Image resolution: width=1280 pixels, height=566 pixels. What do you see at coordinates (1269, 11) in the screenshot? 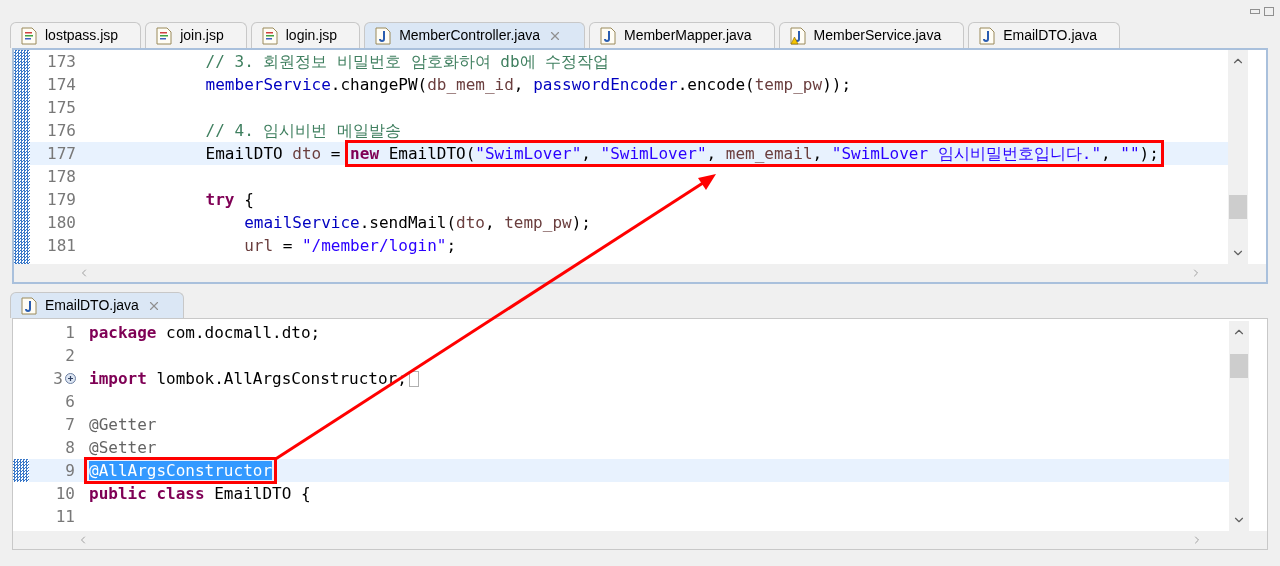
I see `maximize-icon` at bounding box center [1269, 11].